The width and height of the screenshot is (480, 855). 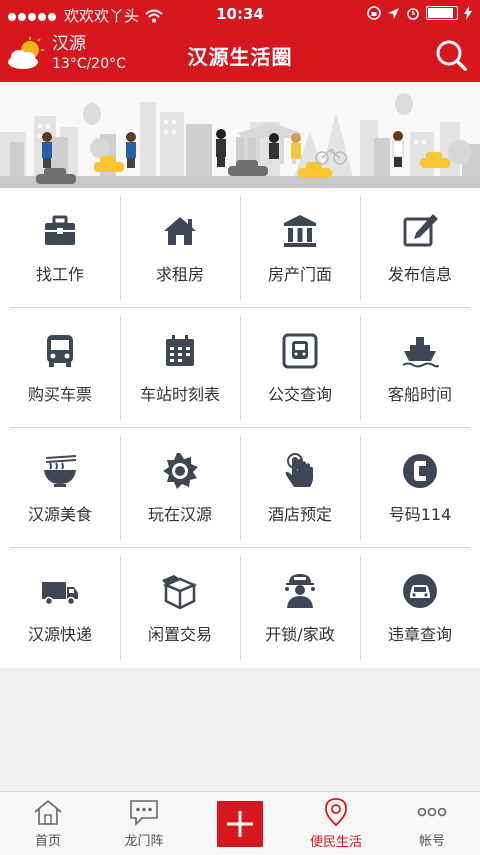 I want to click on phone-icon, so click(x=420, y=471).